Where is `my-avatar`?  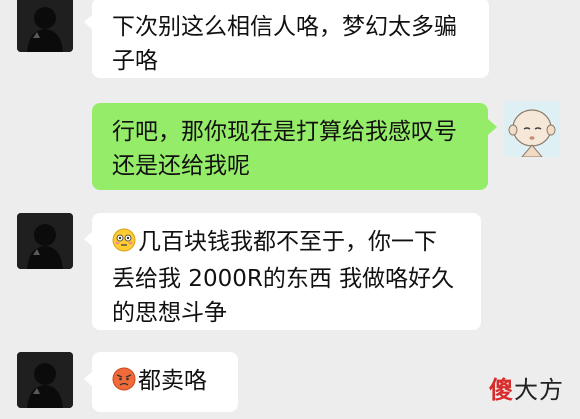
my-avatar is located at coordinates (532, 129).